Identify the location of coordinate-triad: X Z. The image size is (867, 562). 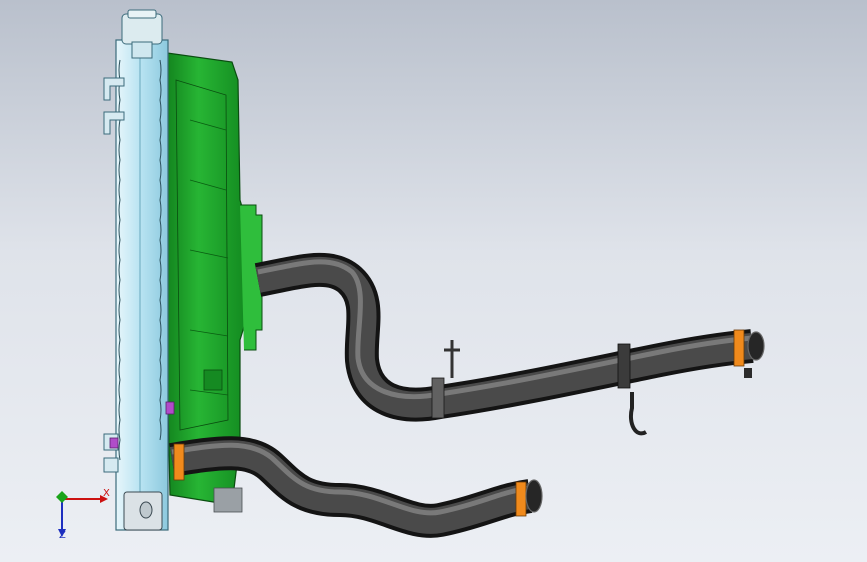
(85, 515).